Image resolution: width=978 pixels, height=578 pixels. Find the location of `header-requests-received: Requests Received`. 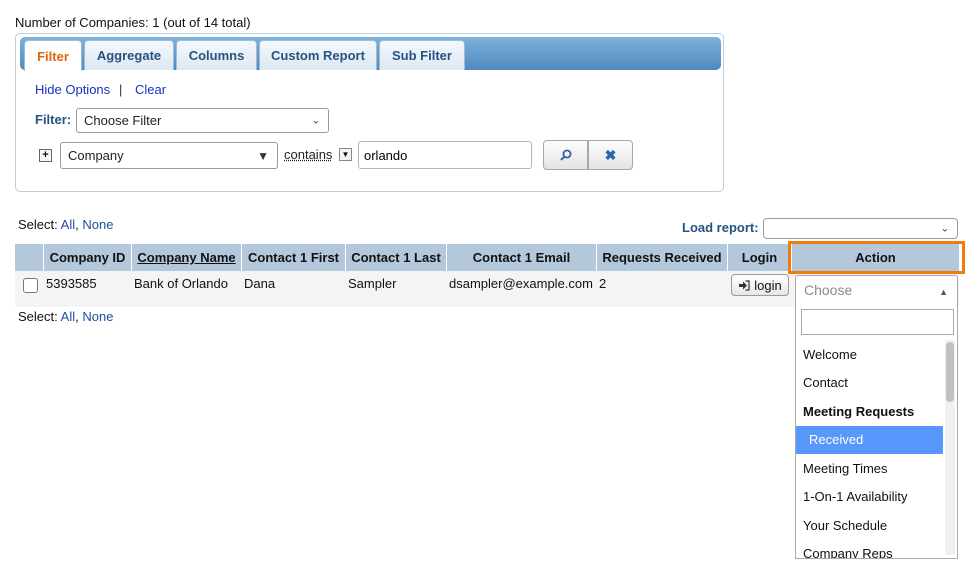

header-requests-received: Requests Received is located at coordinates (662, 257).